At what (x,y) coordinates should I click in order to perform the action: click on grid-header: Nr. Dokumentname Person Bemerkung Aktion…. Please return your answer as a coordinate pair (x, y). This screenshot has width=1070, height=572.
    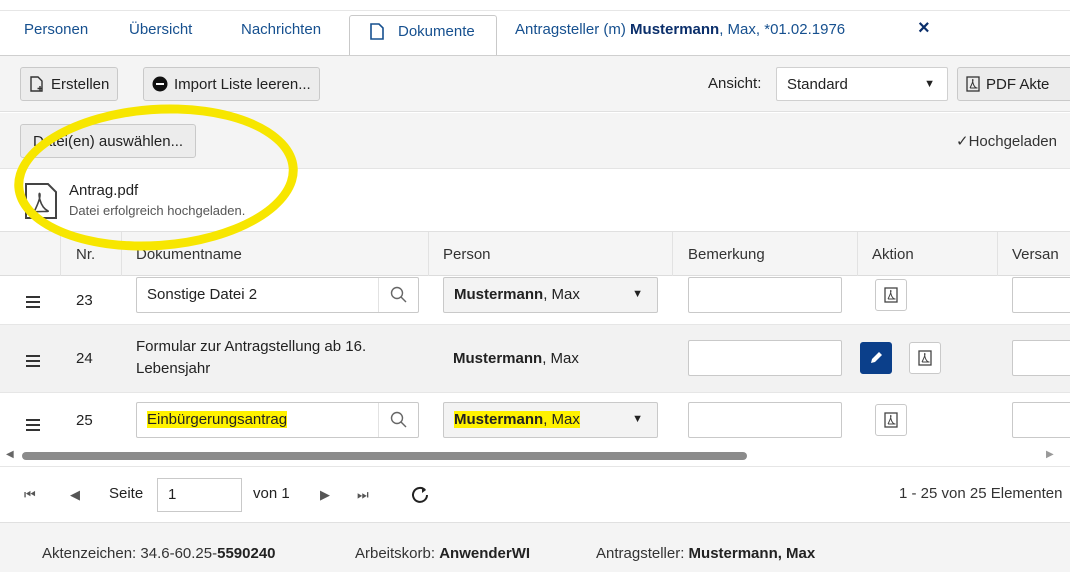
    Looking at the image, I should click on (535, 254).